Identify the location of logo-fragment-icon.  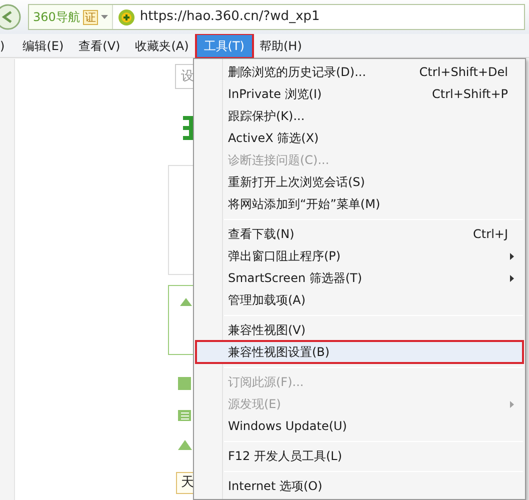
(188, 128).